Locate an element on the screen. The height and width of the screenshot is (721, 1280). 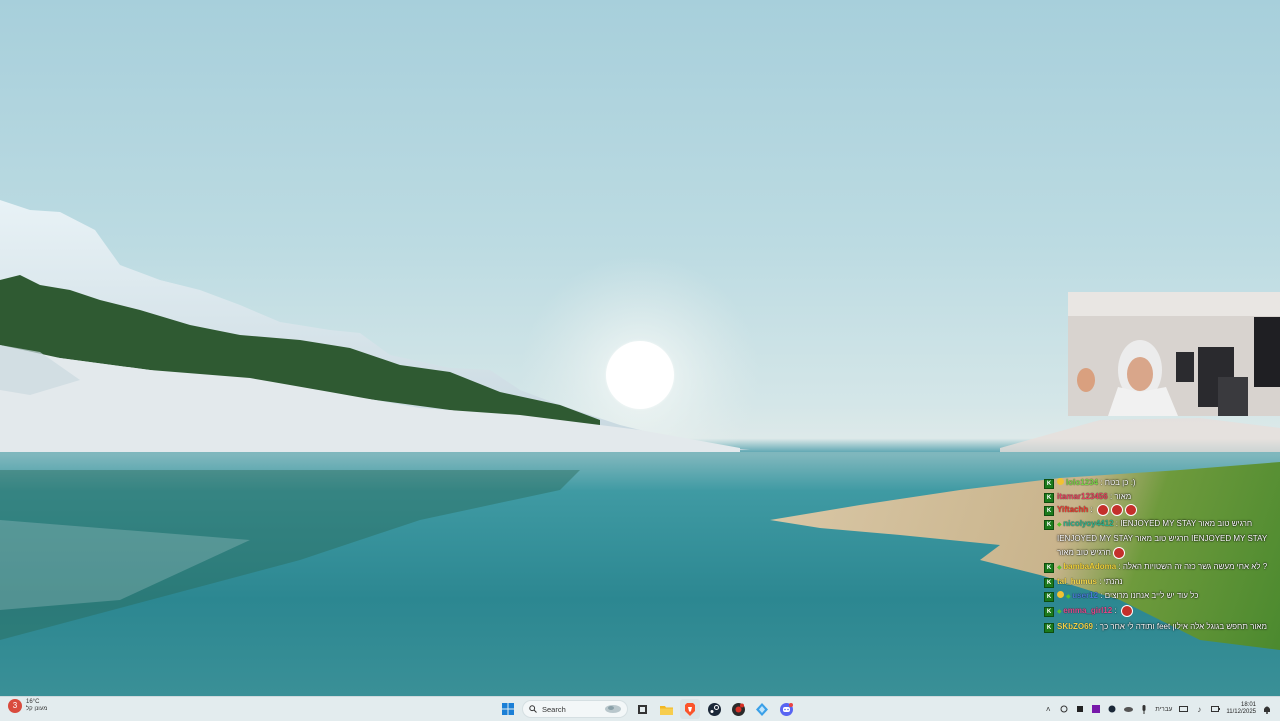
weather-condition: מעונן קל is located at coordinates (37, 709).